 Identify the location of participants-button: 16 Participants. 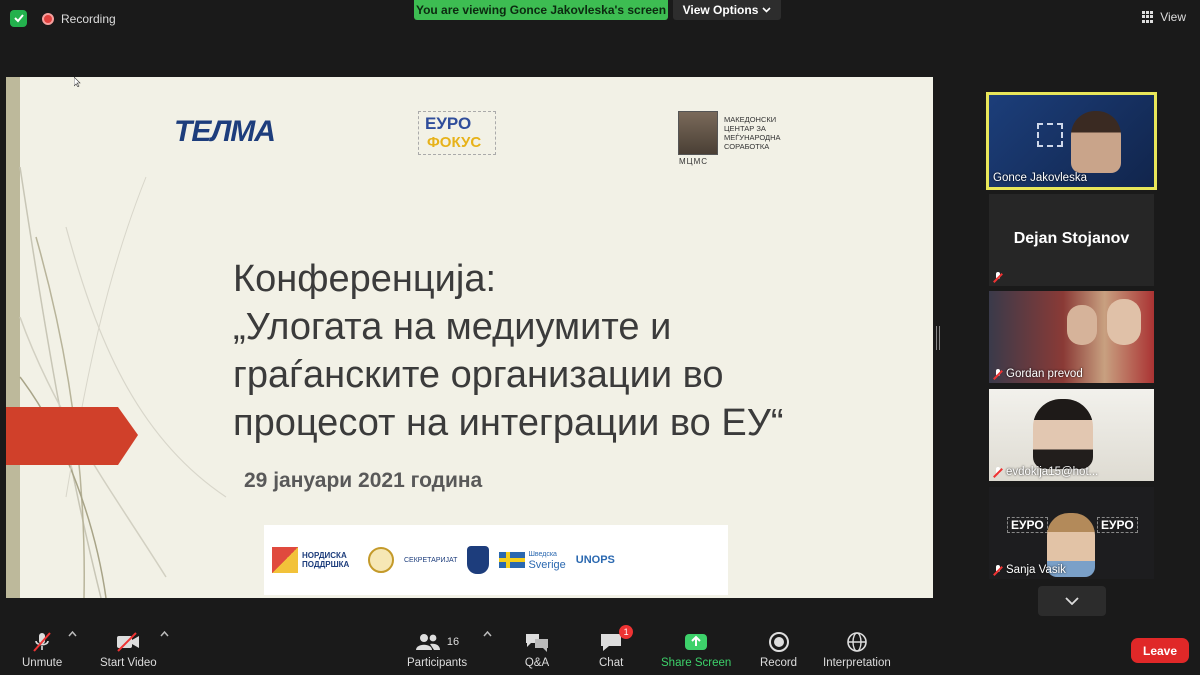
(437, 650).